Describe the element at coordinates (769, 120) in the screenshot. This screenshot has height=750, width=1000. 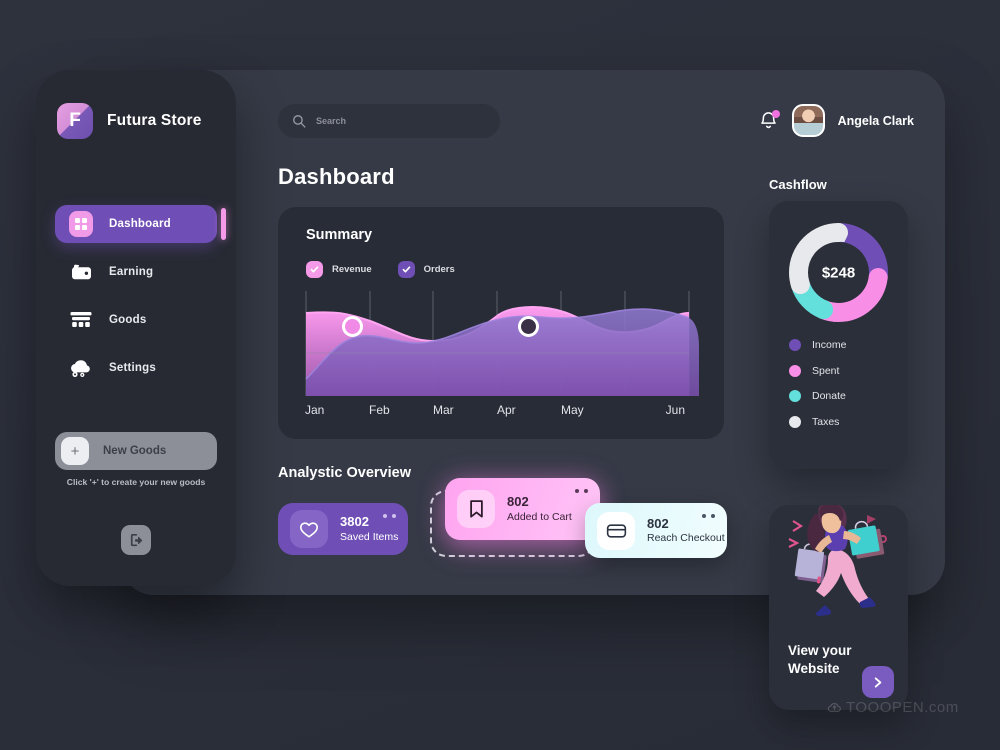
I see `notification-button` at that location.